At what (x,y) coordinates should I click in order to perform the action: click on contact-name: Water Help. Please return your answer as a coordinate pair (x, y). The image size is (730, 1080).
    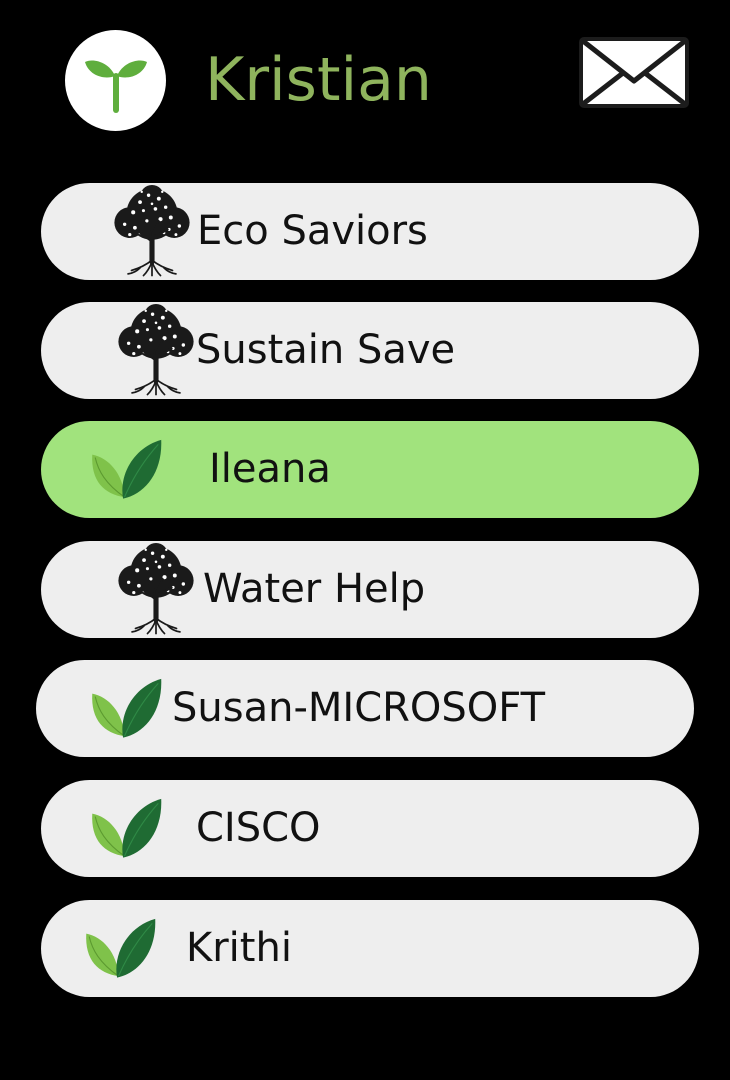
    Looking at the image, I should click on (314, 589).